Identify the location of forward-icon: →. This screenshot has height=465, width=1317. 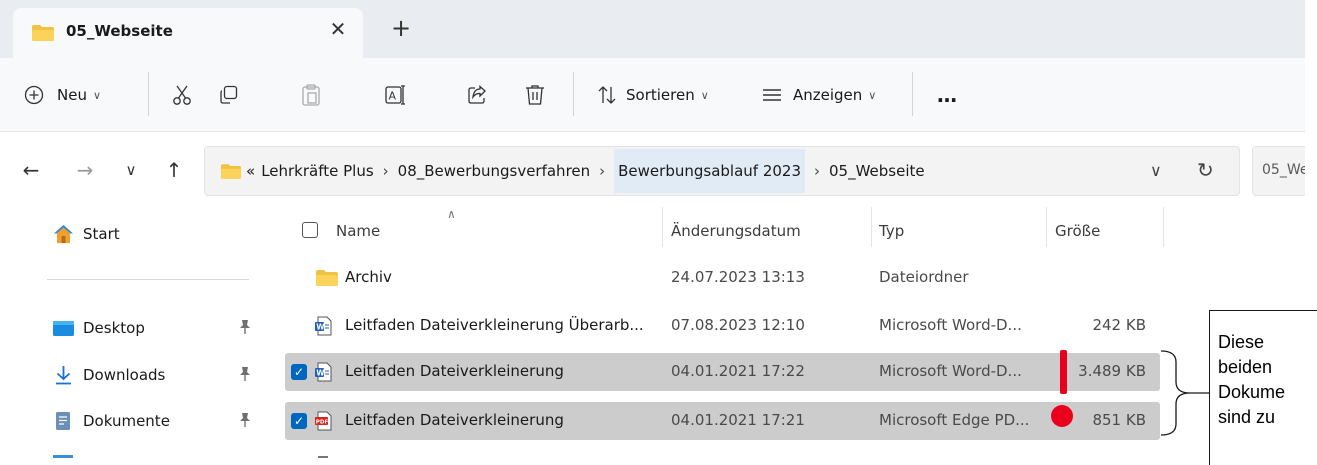
(85, 170).